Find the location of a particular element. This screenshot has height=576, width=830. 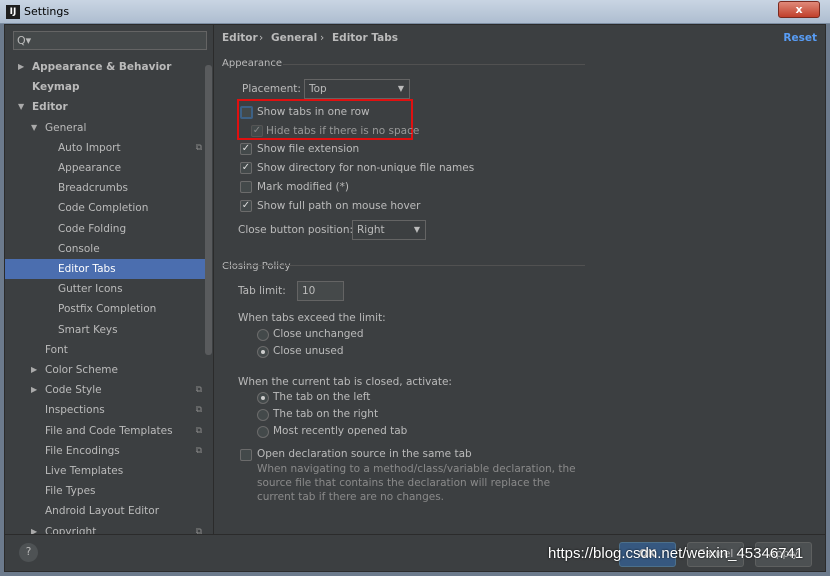

hide-tabs-no-space-label: Hide tabs if there is no space is located at coordinates (343, 131).